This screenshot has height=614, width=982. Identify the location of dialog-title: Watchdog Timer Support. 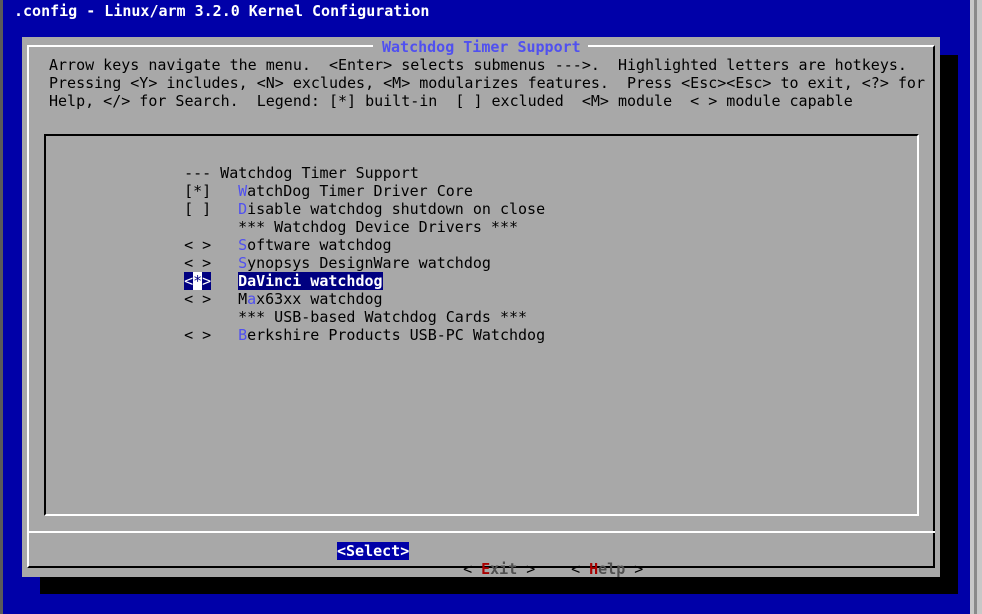
(481, 47).